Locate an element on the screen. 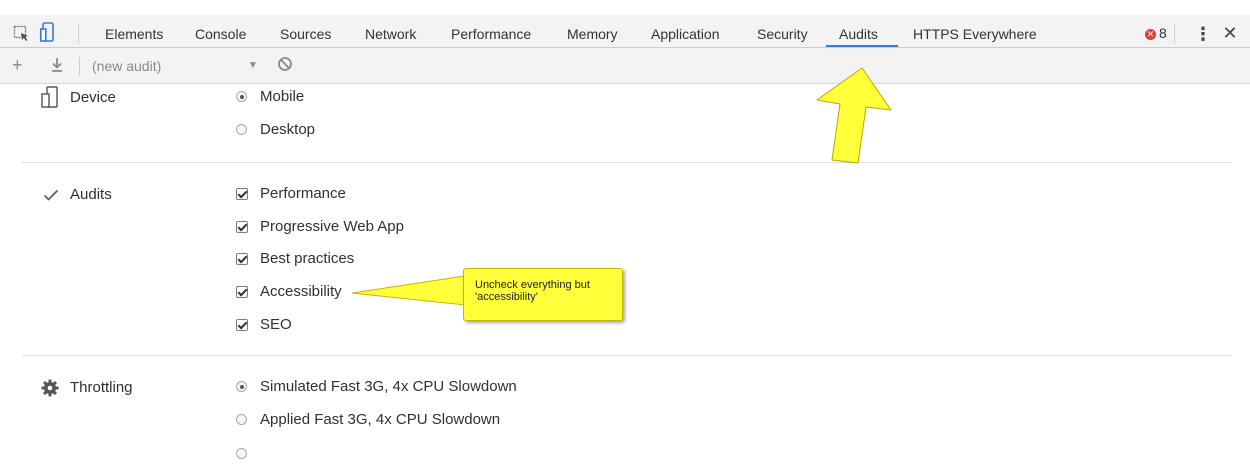 The height and width of the screenshot is (465, 1250). annotation-callout: Uncheck everything but 'accessibility' is located at coordinates (543, 294).